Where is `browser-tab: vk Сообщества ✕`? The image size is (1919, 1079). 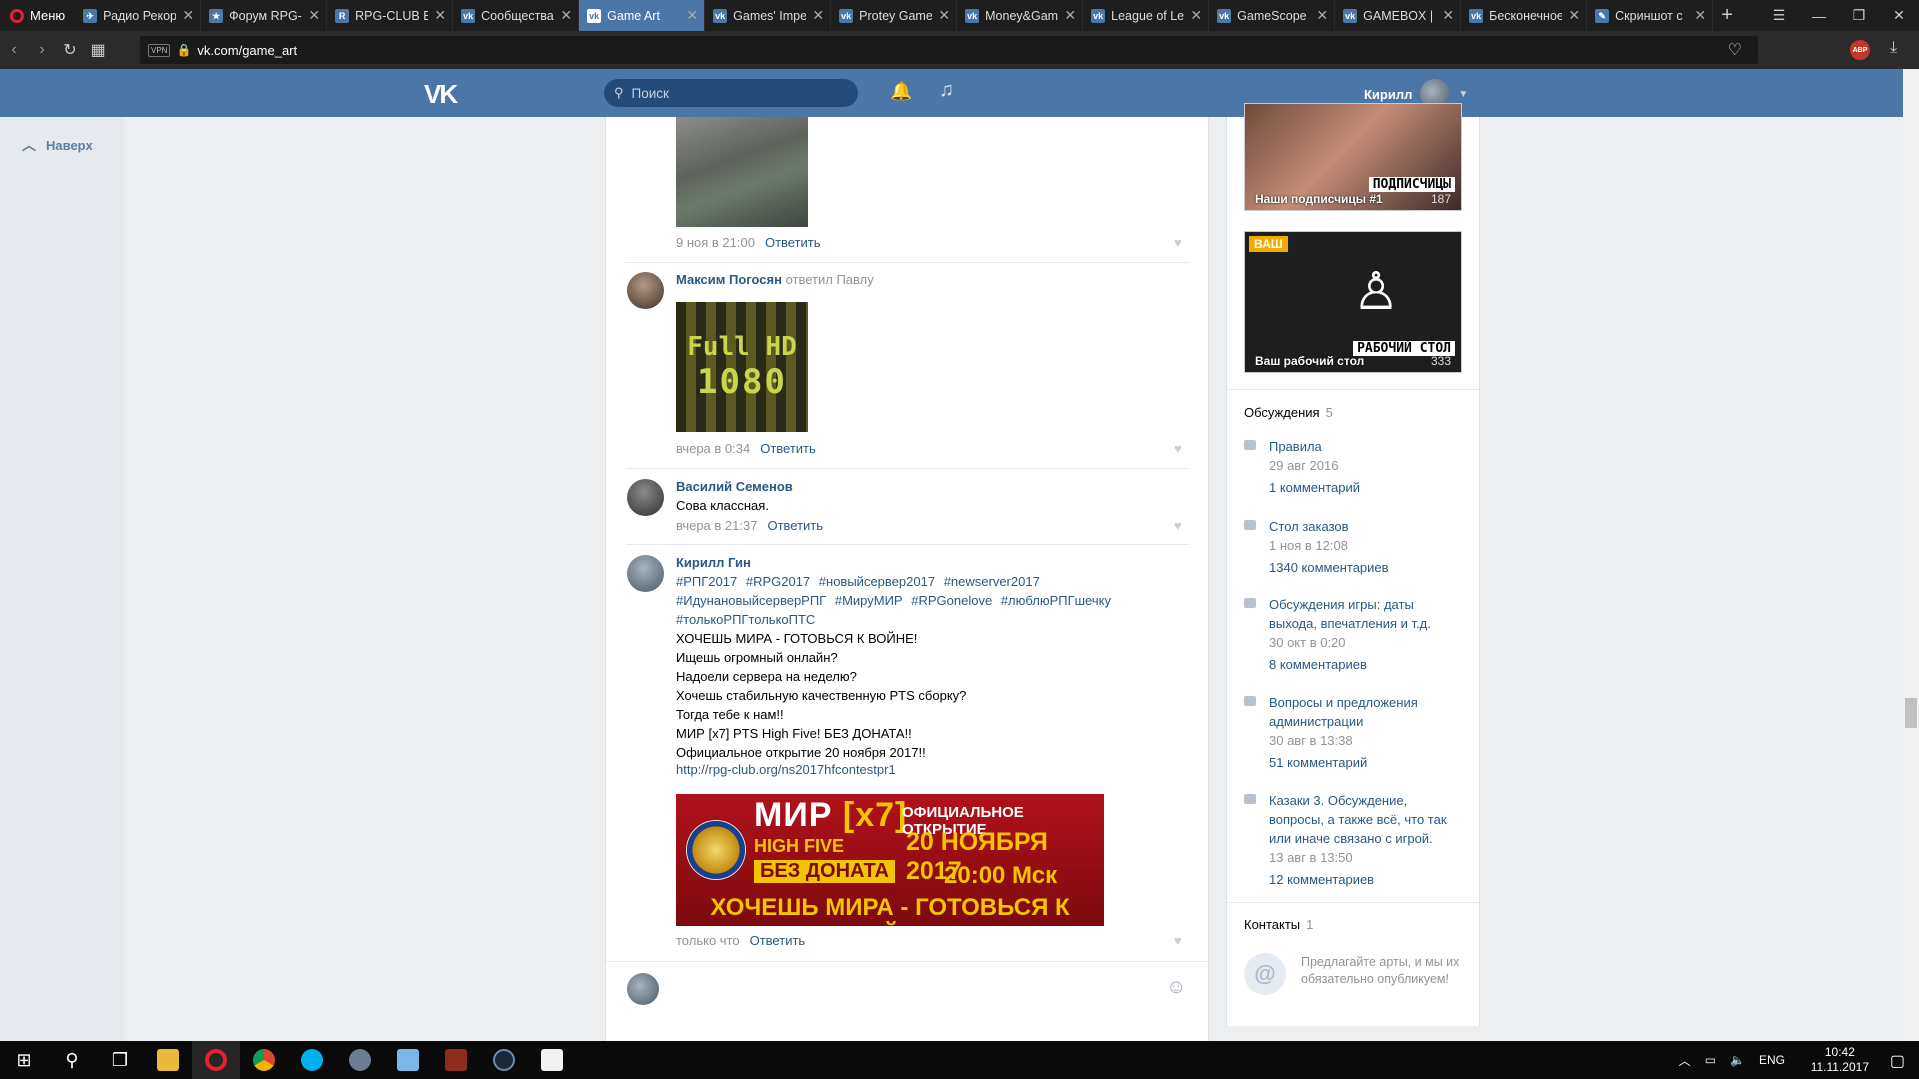 browser-tab: vk Сообщества ✕ is located at coordinates (516, 15).